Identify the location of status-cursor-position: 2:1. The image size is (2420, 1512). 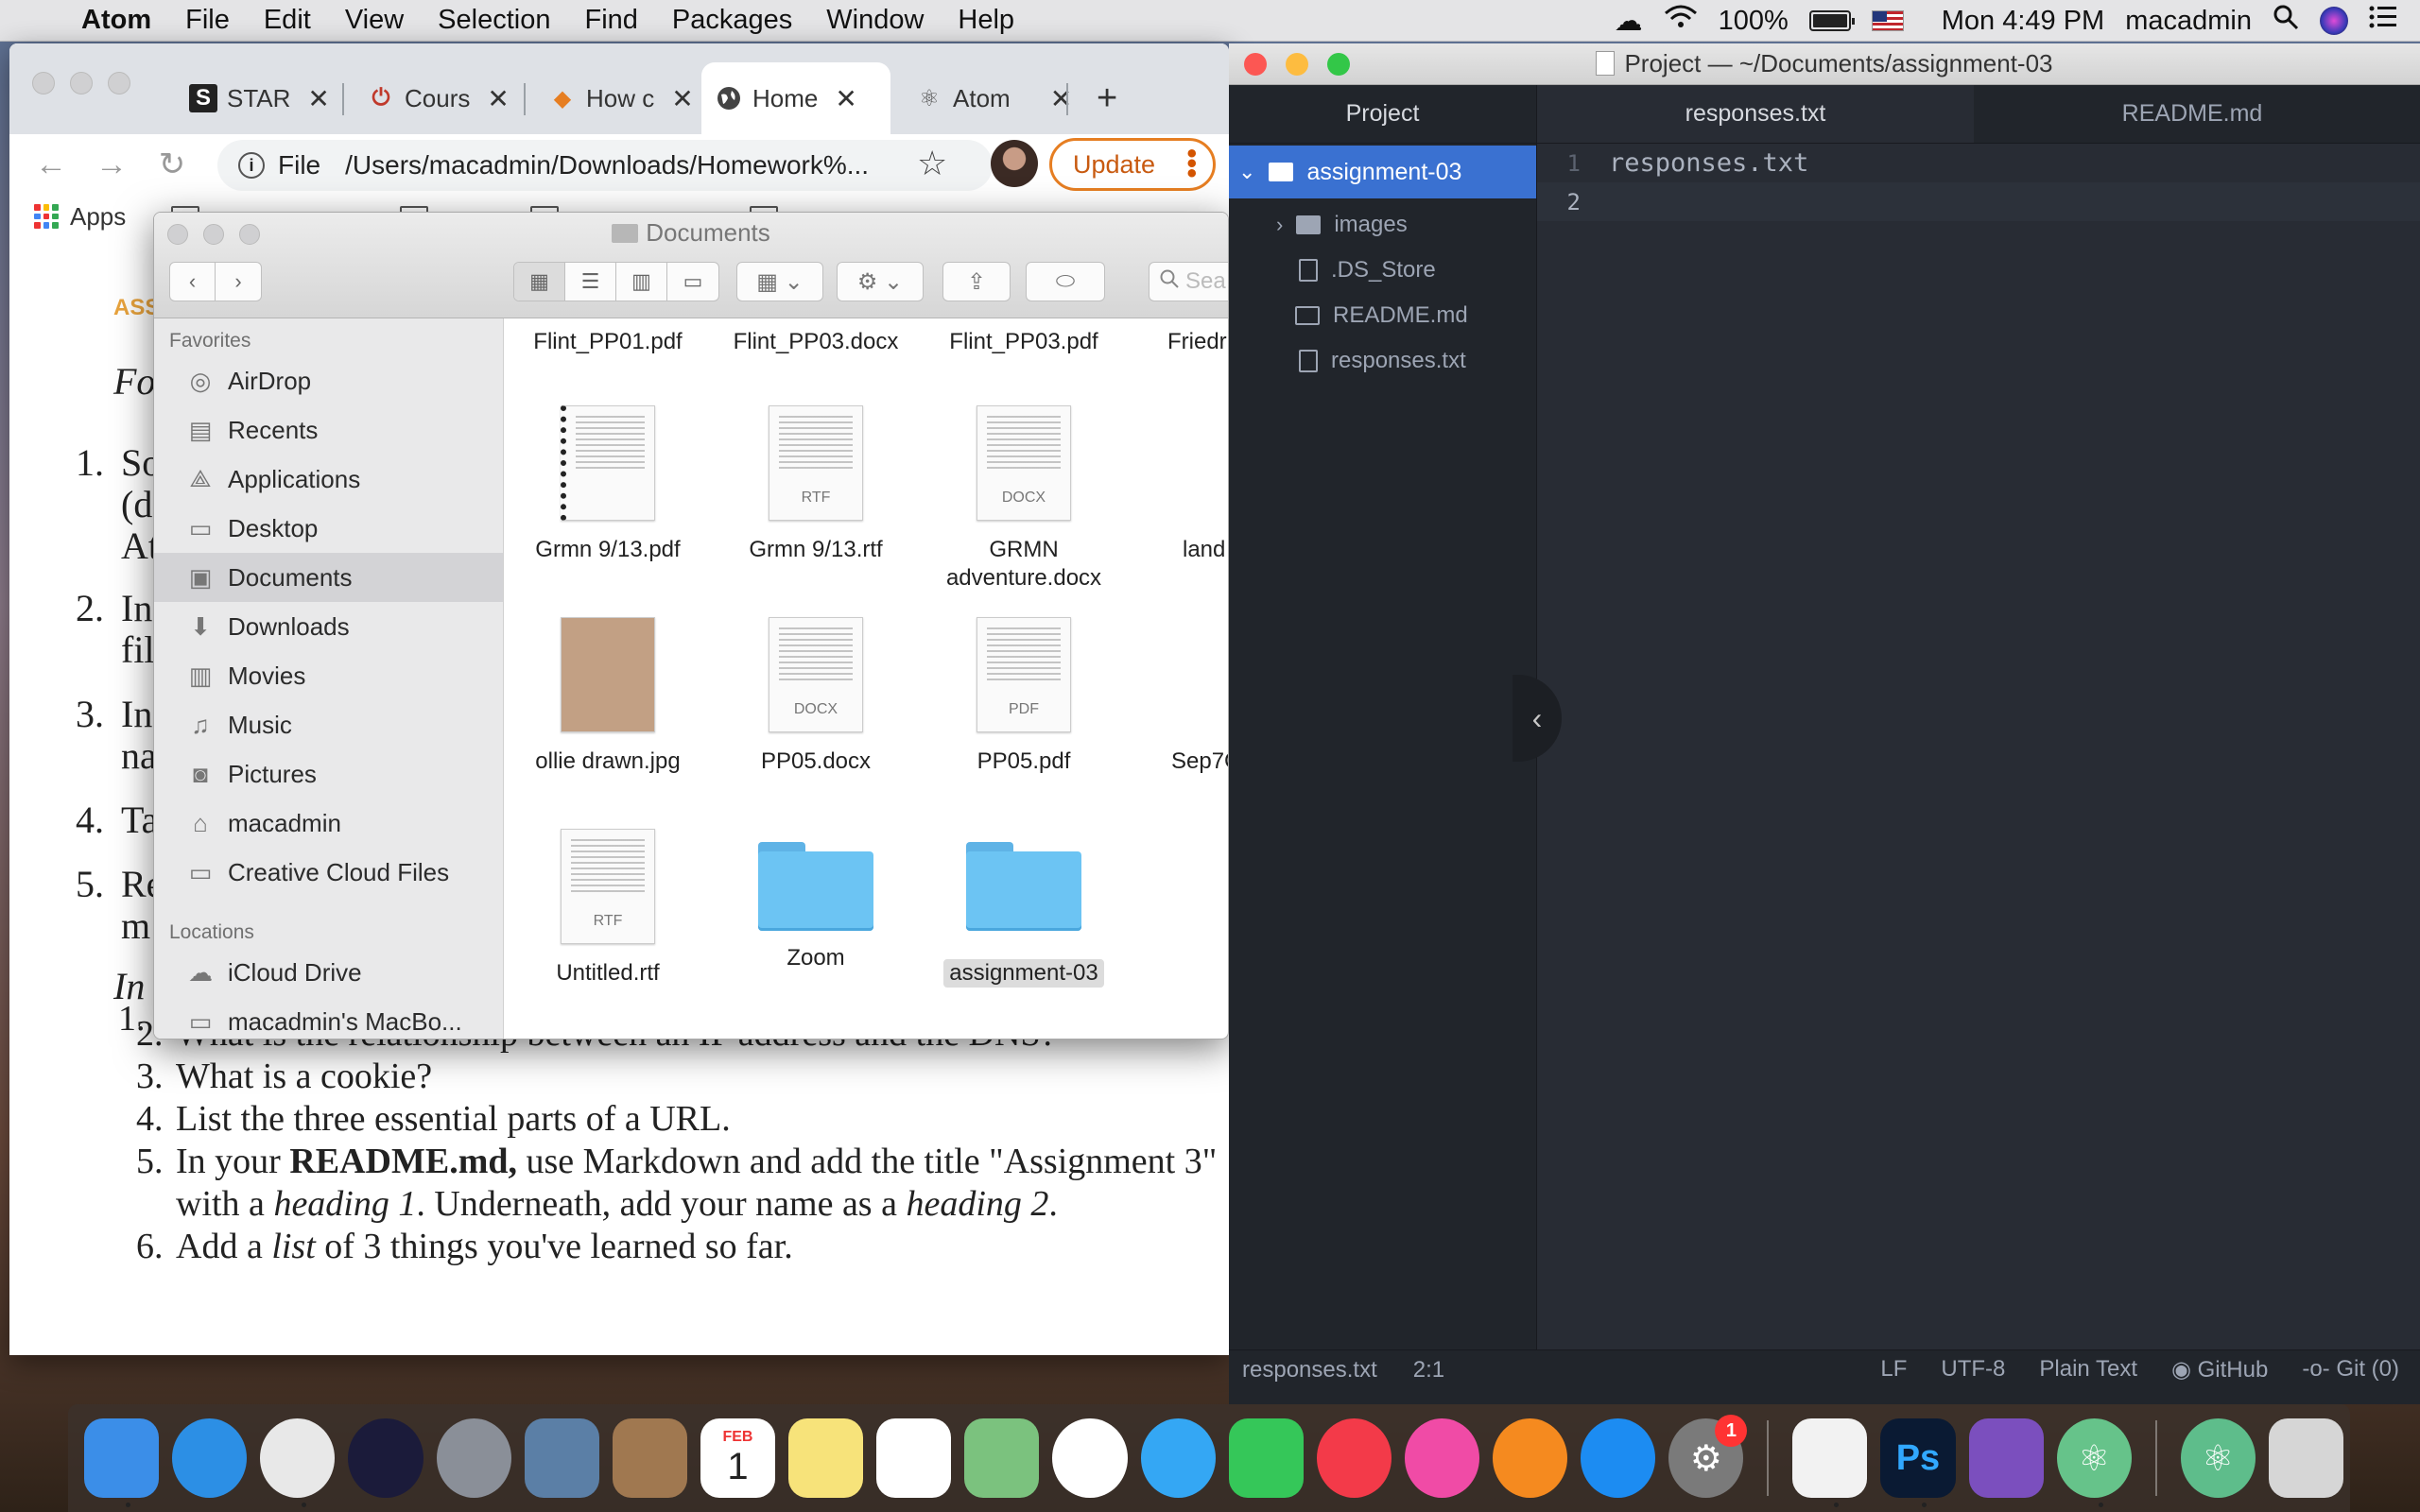
(1428, 1370).